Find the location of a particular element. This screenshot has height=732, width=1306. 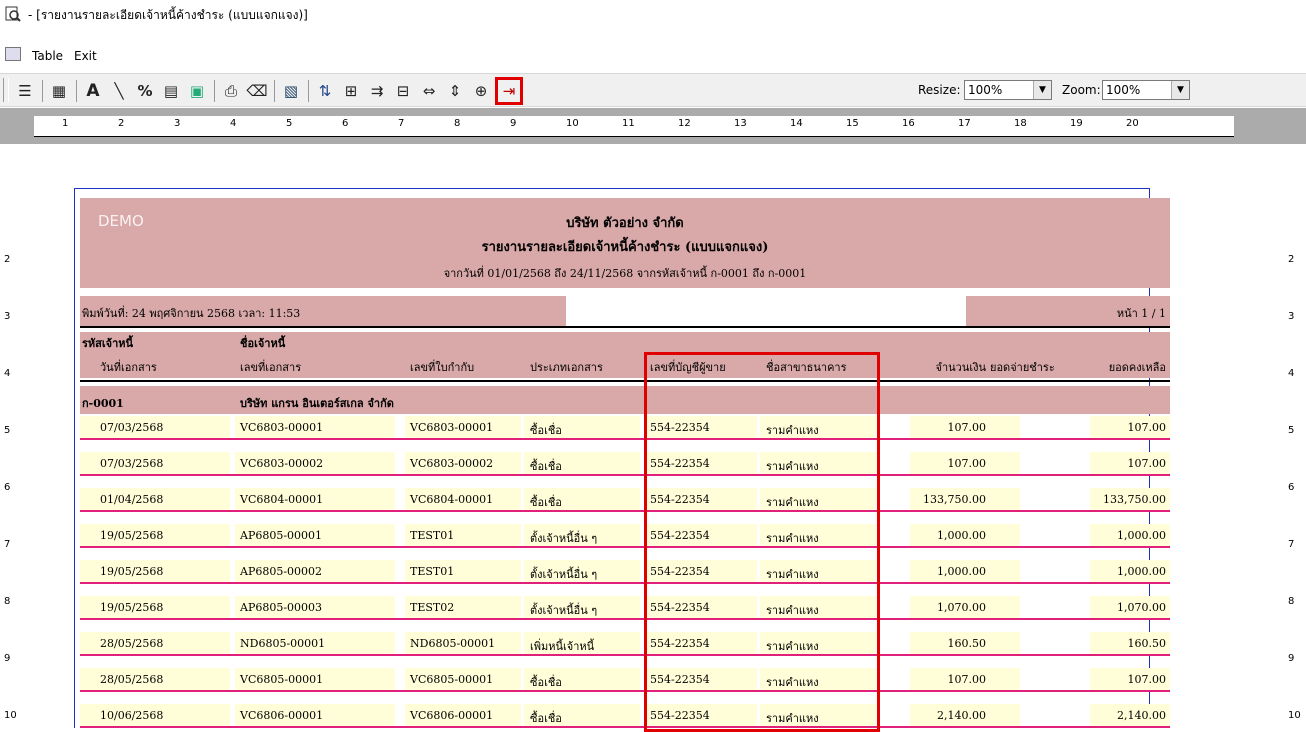

row-invoice-no: VC6804-00001 is located at coordinates (452, 499).